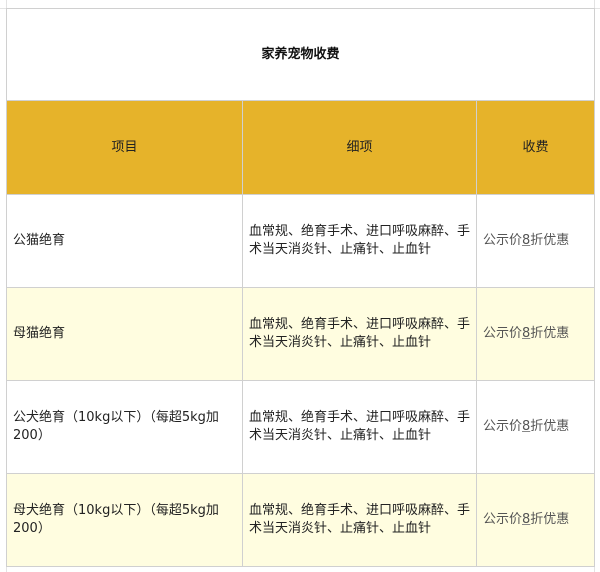  What do you see at coordinates (535, 147) in the screenshot?
I see `header-cell-fee: 收费` at bounding box center [535, 147].